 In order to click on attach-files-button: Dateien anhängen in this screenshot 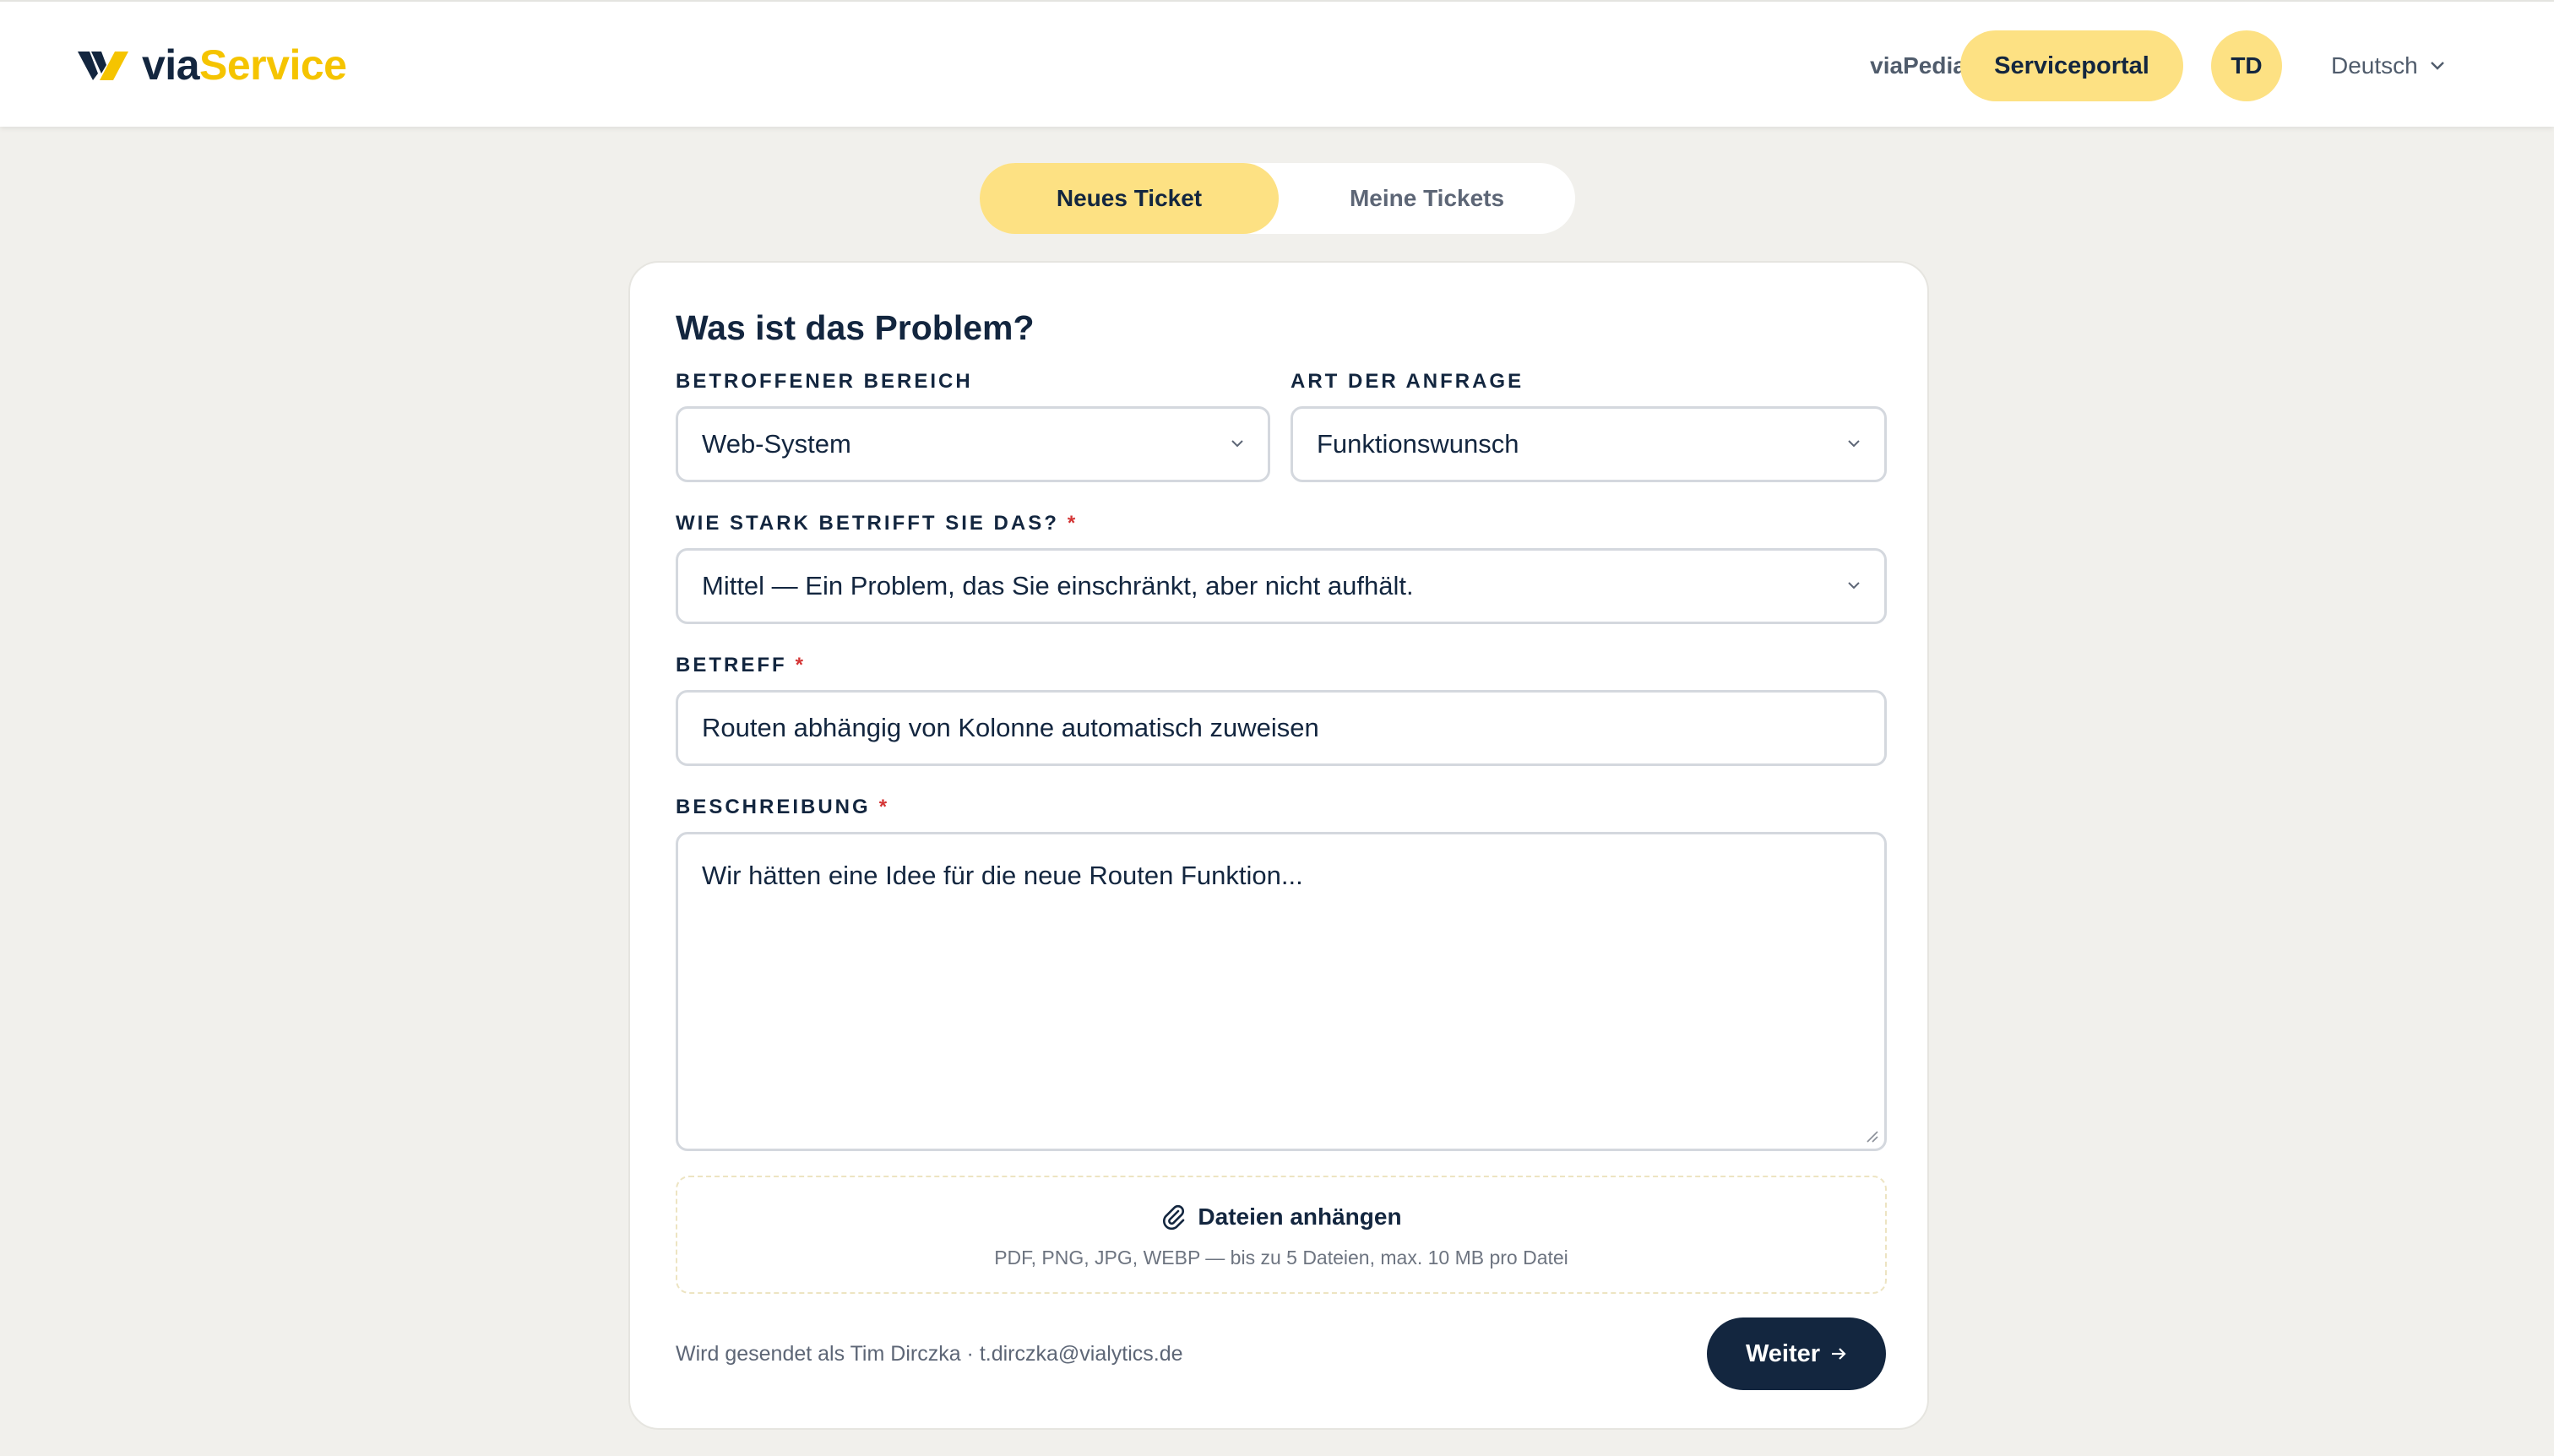, I will do `click(1281, 1217)`.